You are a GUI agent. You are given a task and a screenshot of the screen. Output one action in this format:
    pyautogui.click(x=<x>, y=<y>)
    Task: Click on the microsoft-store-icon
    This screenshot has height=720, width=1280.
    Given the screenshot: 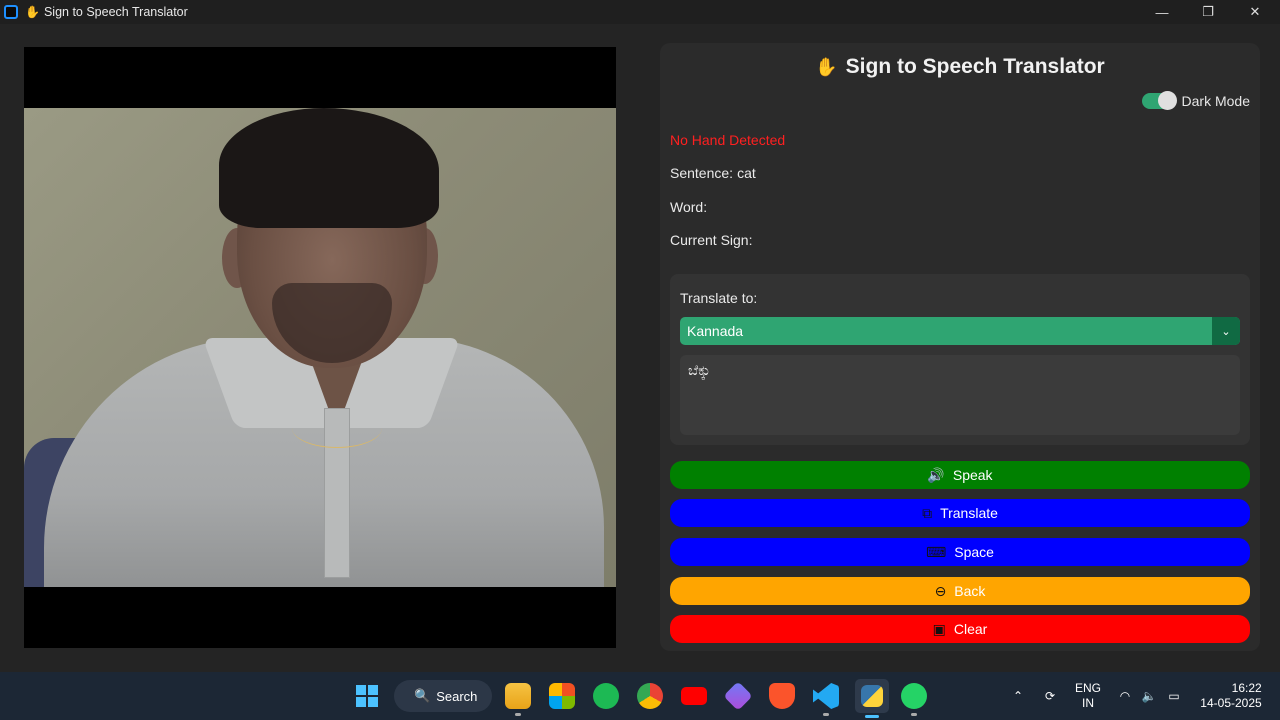 What is the action you would take?
    pyautogui.click(x=562, y=696)
    